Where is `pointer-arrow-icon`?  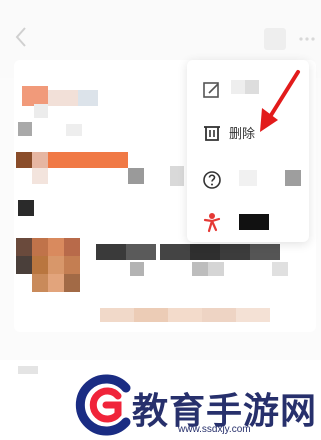
pointer-arrow-icon is located at coordinates (280, 101).